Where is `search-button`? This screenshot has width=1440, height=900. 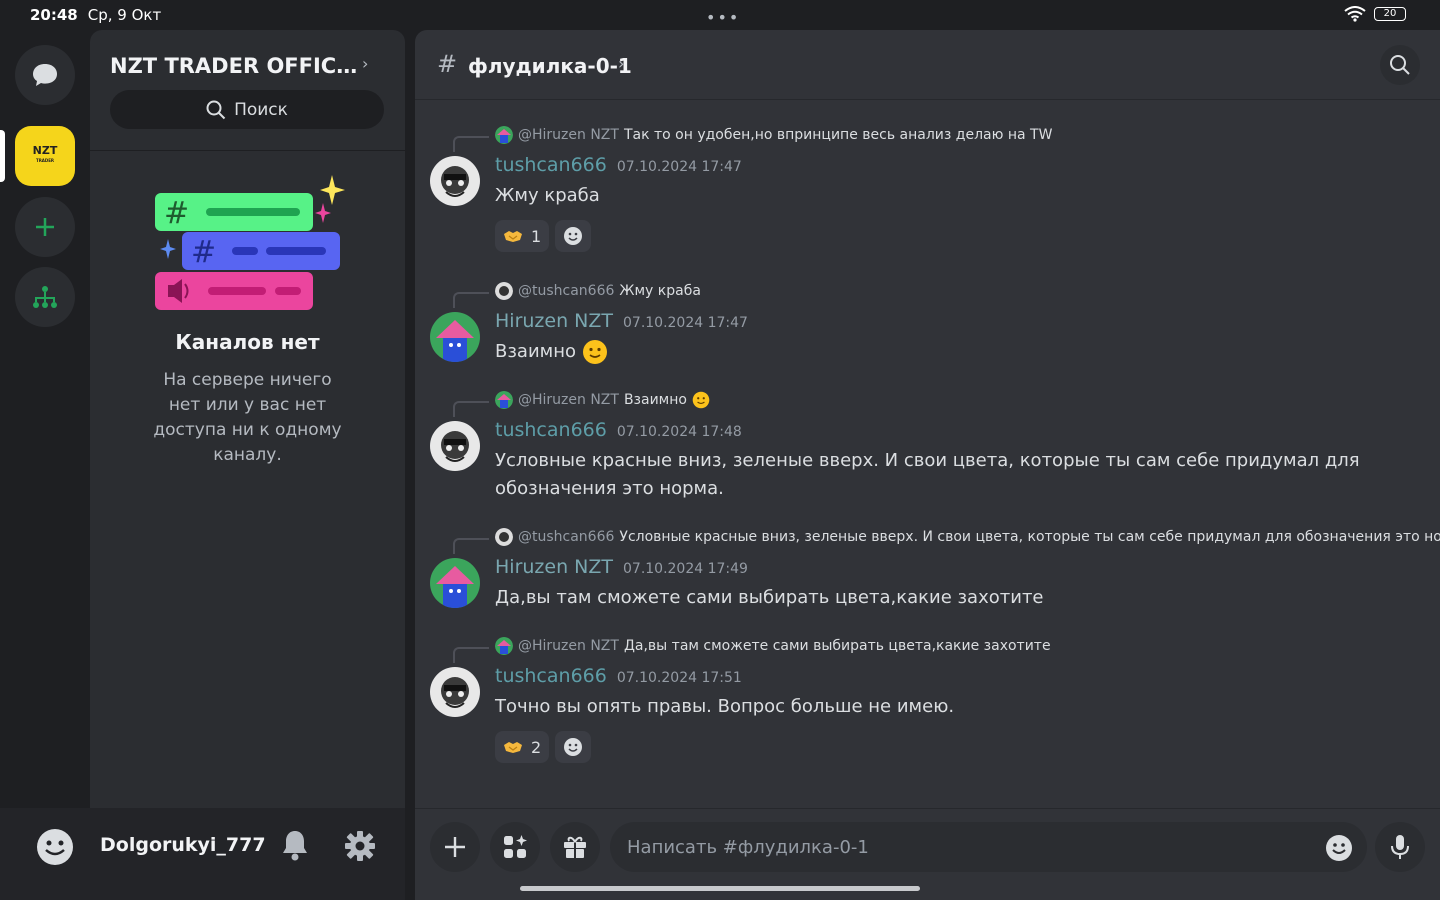 search-button is located at coordinates (1400, 65).